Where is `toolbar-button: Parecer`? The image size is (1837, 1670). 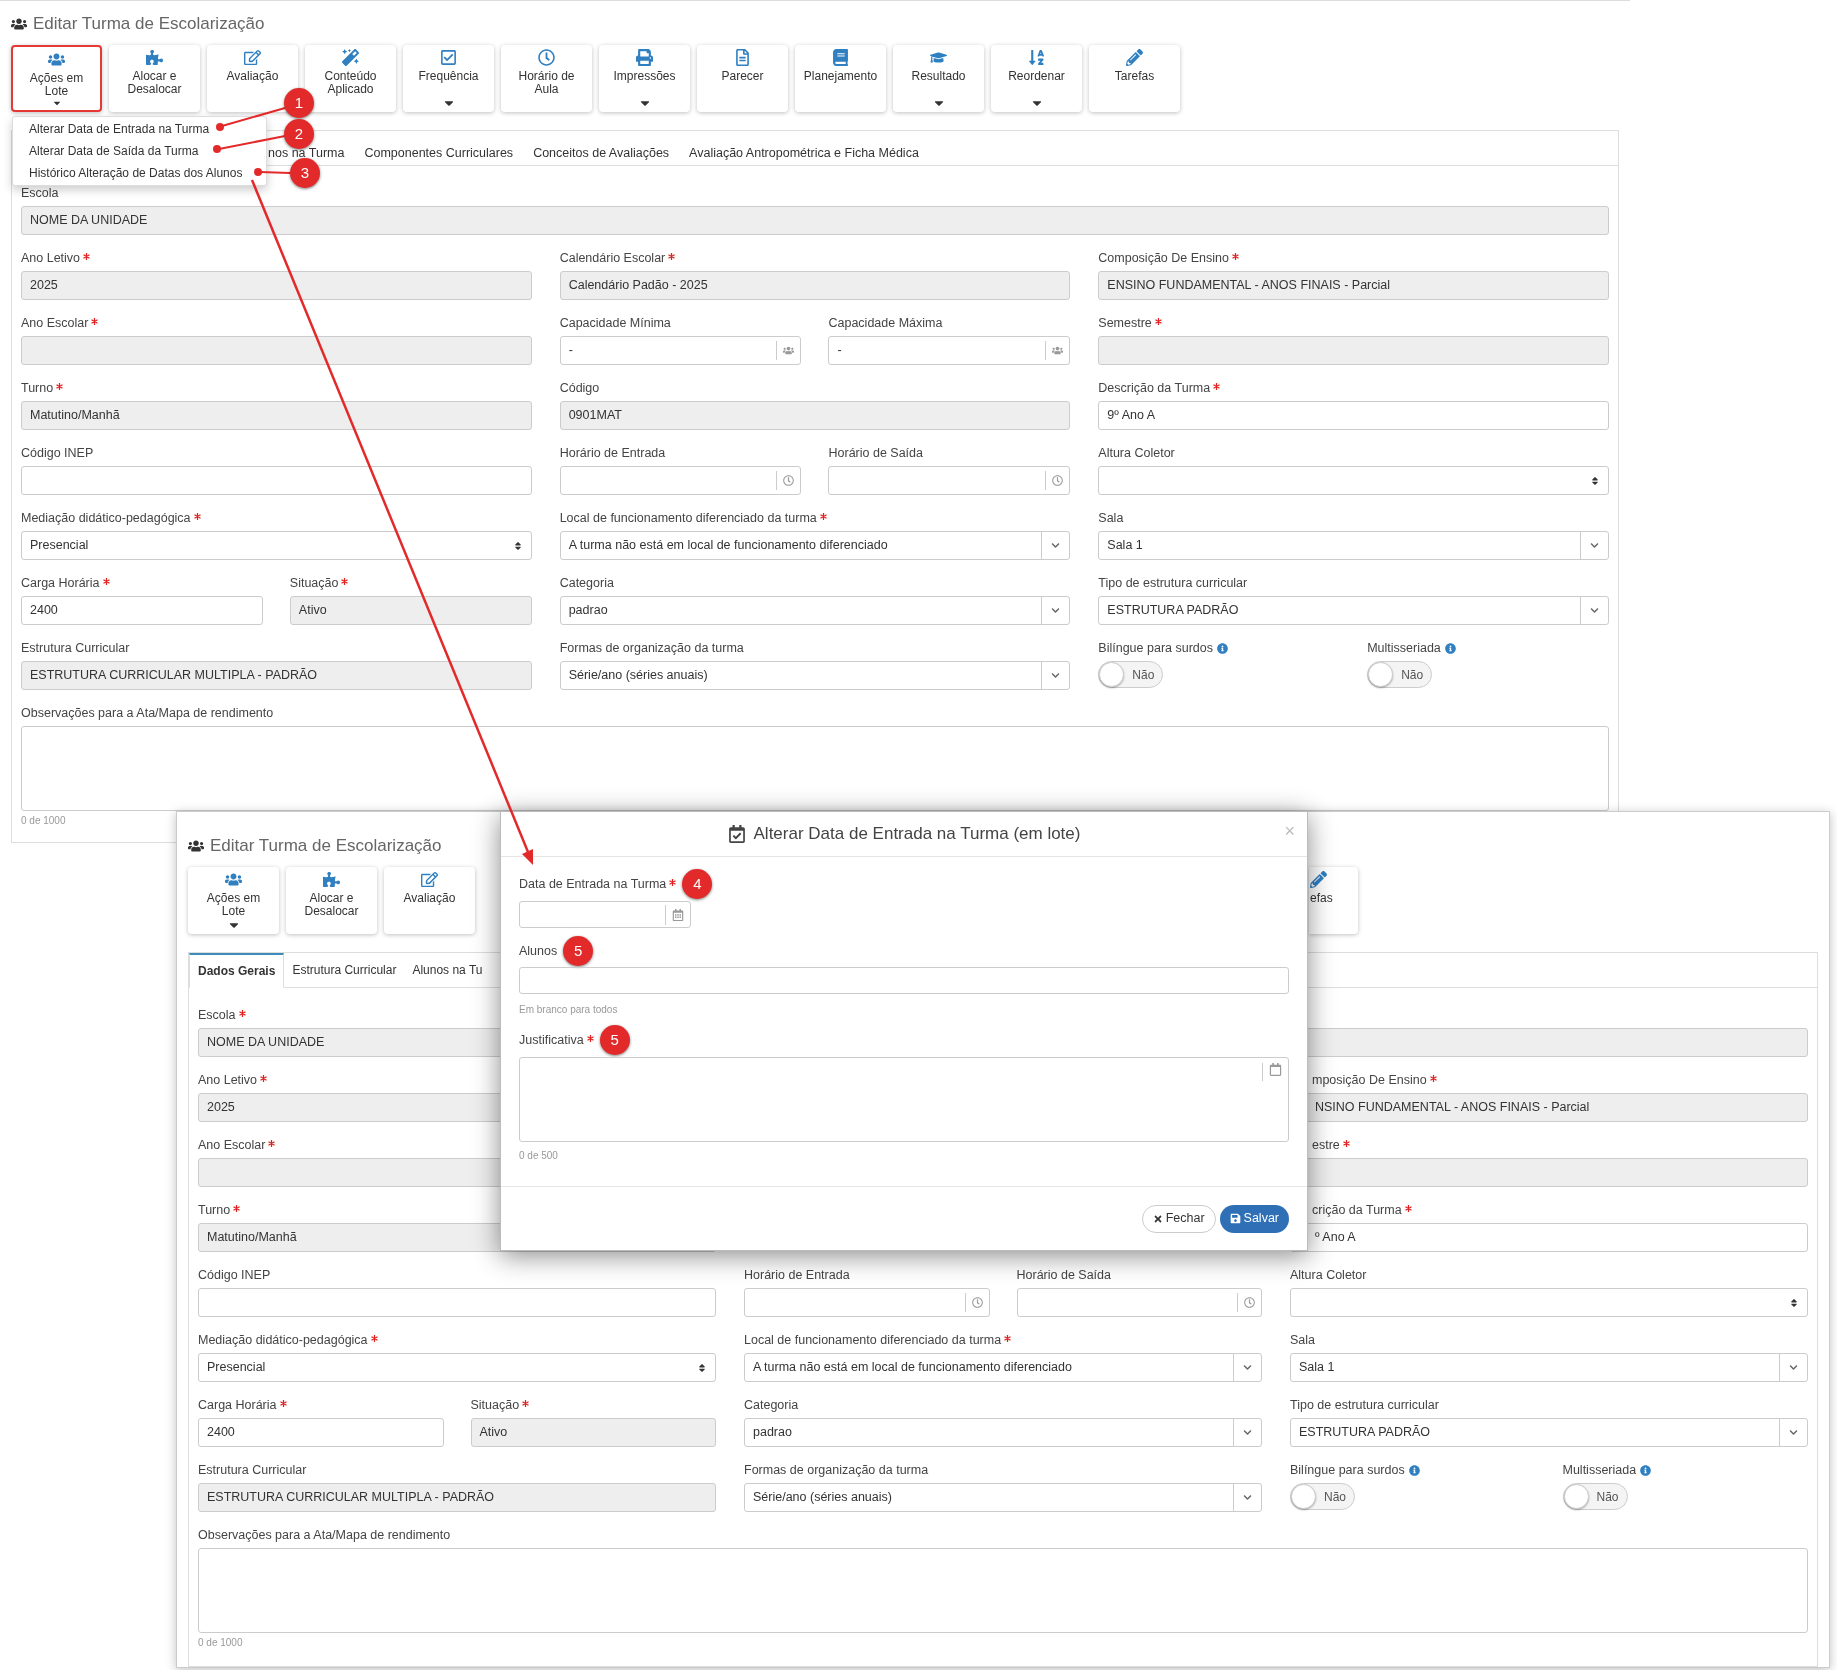
toolbar-button: Parecer is located at coordinates (742, 78).